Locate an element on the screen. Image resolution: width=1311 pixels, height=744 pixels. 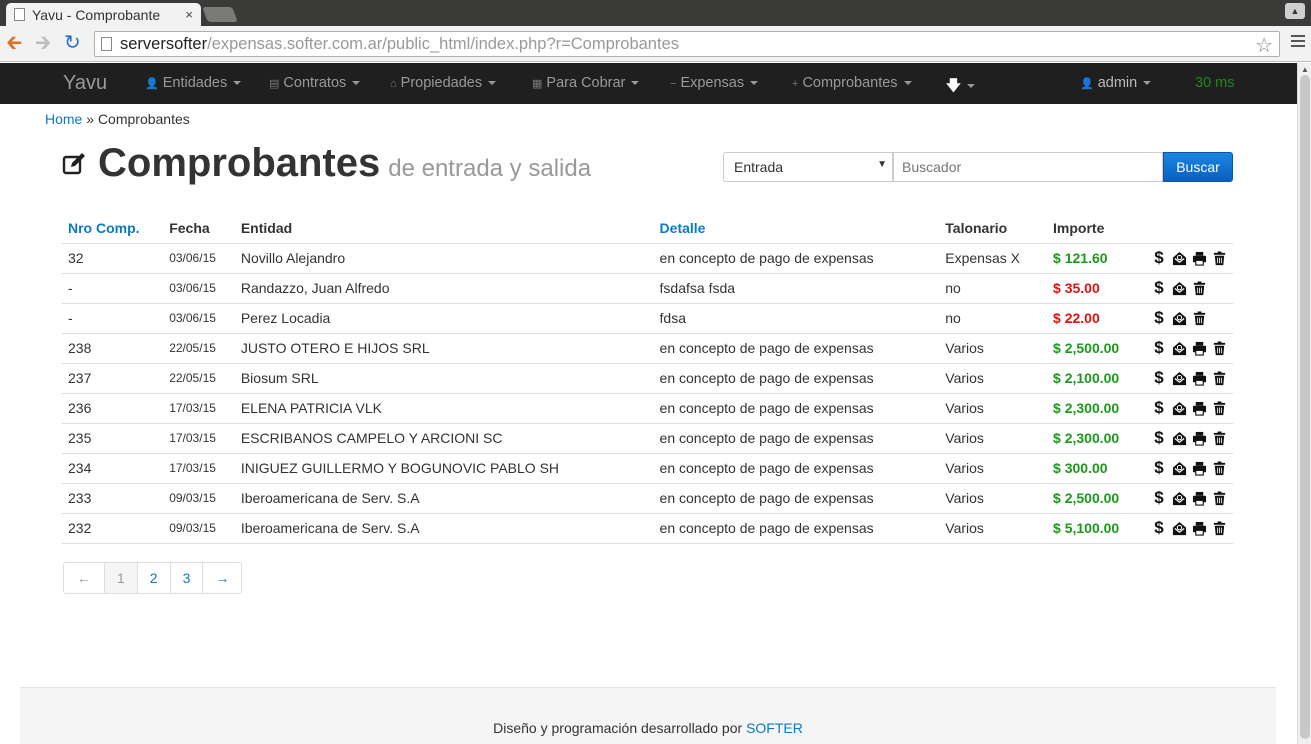
cell-importe: $ 5,100.00 is located at coordinates (1096, 528).